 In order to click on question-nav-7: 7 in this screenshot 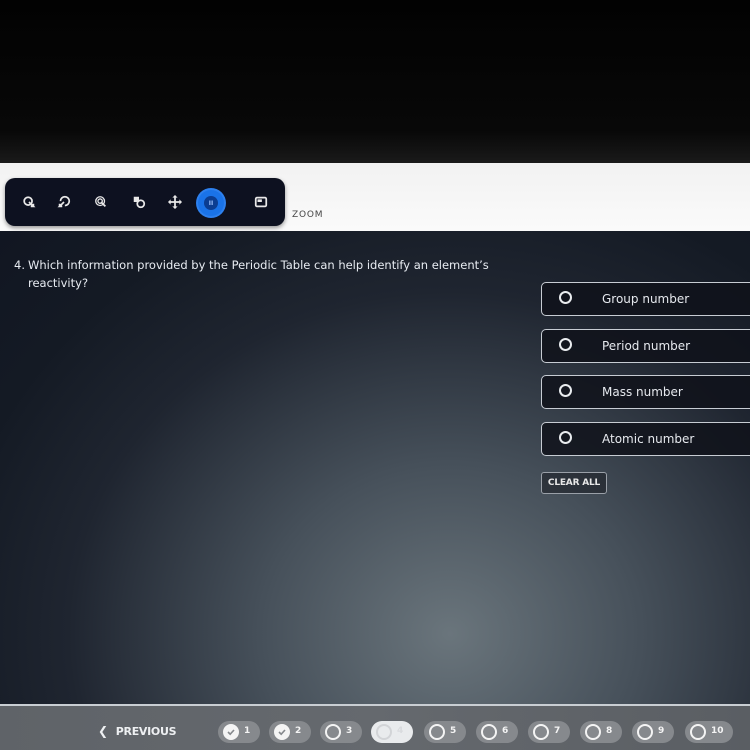, I will do `click(549, 732)`.